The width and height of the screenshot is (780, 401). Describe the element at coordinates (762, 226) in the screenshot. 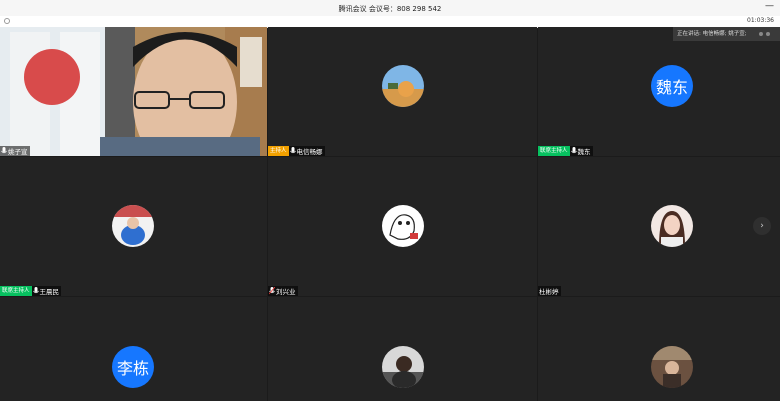

I see `next-page-arrow-icon: ›` at that location.